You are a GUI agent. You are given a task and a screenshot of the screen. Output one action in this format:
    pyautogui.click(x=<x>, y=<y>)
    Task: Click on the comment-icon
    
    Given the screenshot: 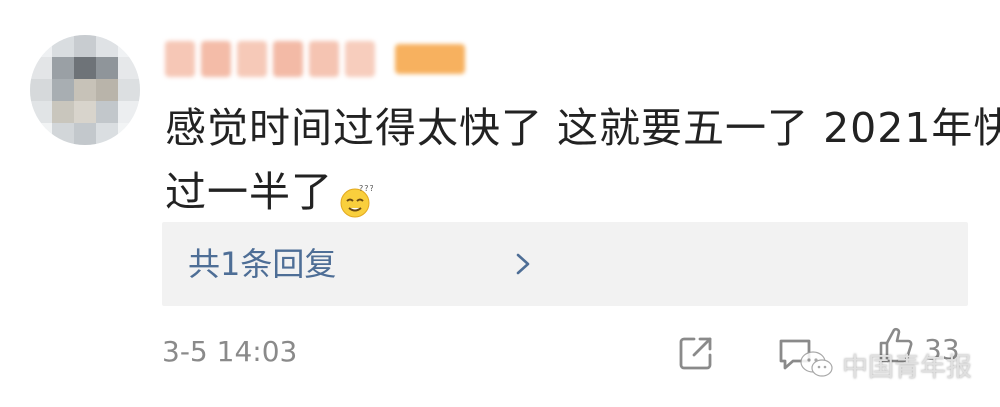 What is the action you would take?
    pyautogui.click(x=795, y=353)
    